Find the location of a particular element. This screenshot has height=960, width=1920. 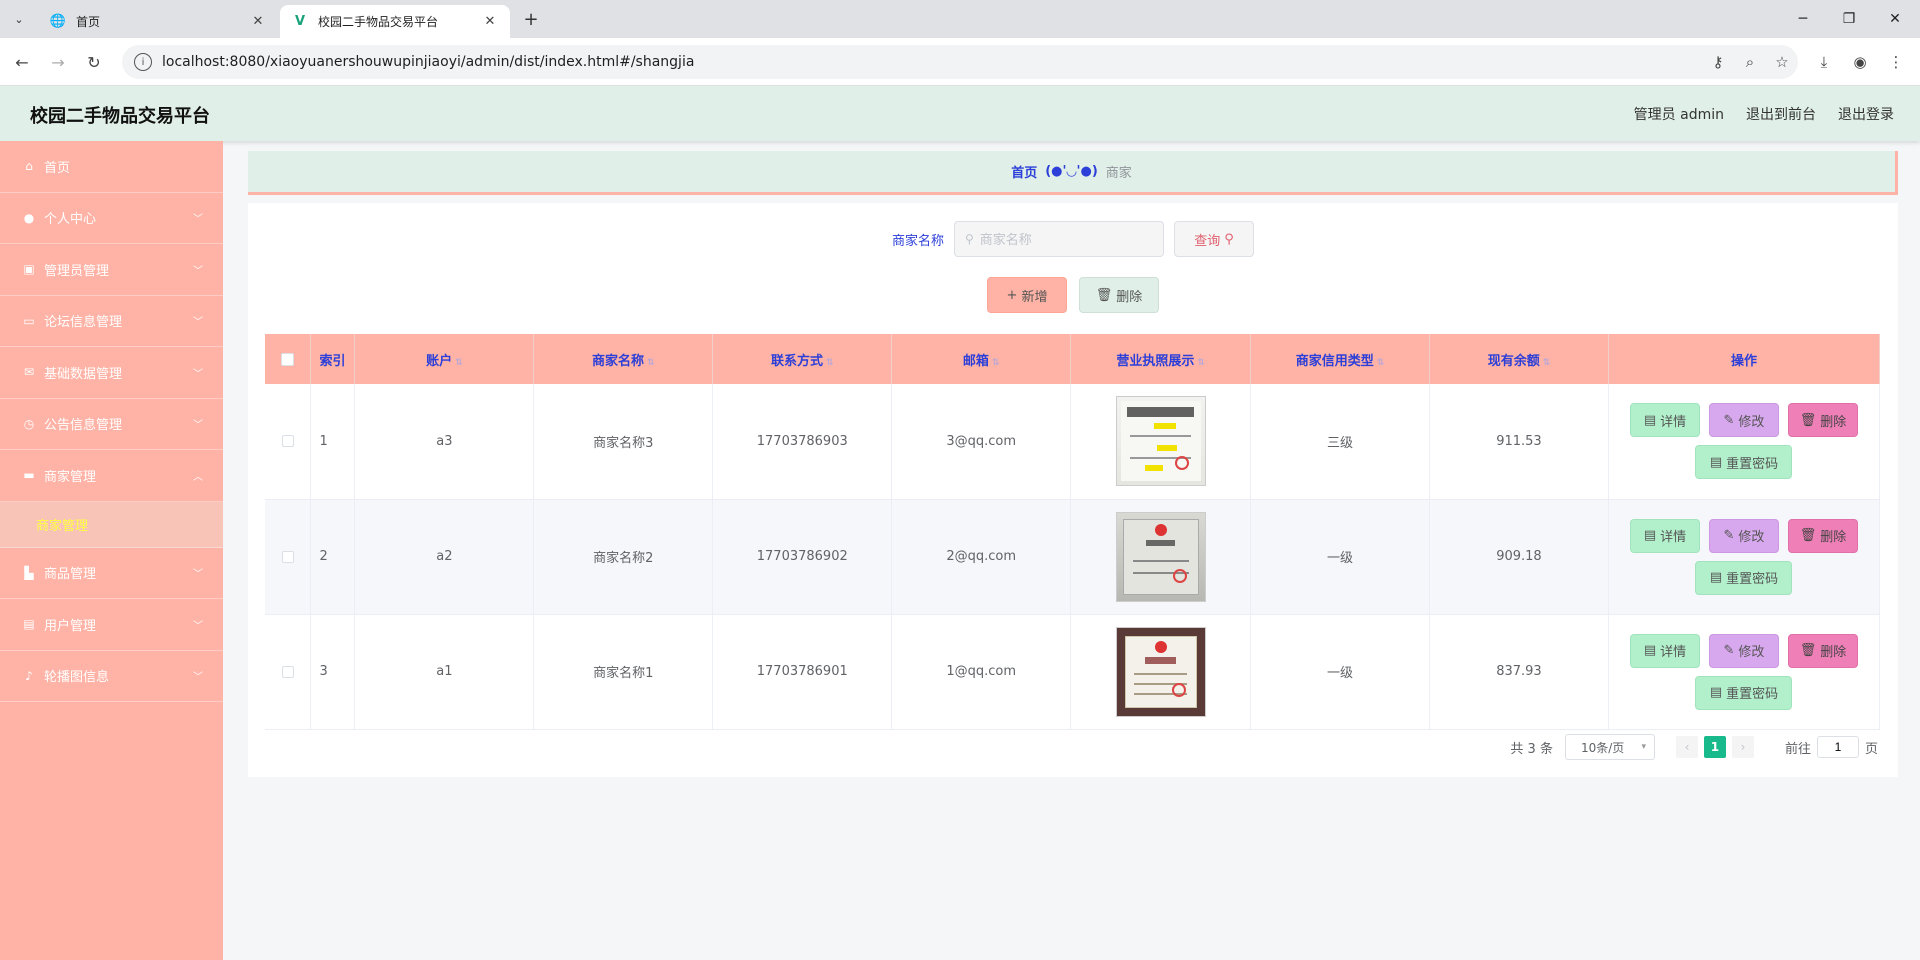

search-input is located at coordinates (1064, 239).